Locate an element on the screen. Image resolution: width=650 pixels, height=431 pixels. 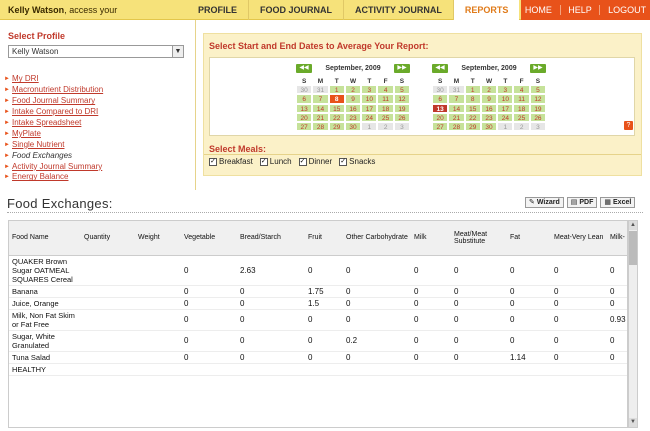
menu-item-activity-journal-summary: ► Activity Journal Summary is located at coordinates (53, 166).